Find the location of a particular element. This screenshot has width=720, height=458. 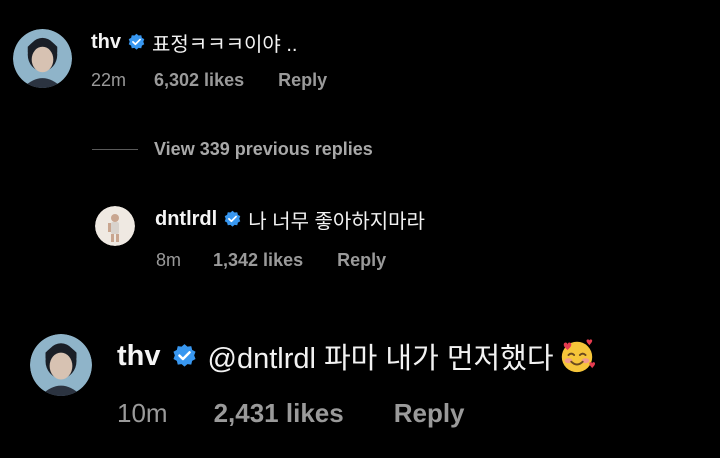

comment-text: 표정ㅋㅋㅋ이야 .. is located at coordinates (225, 44).